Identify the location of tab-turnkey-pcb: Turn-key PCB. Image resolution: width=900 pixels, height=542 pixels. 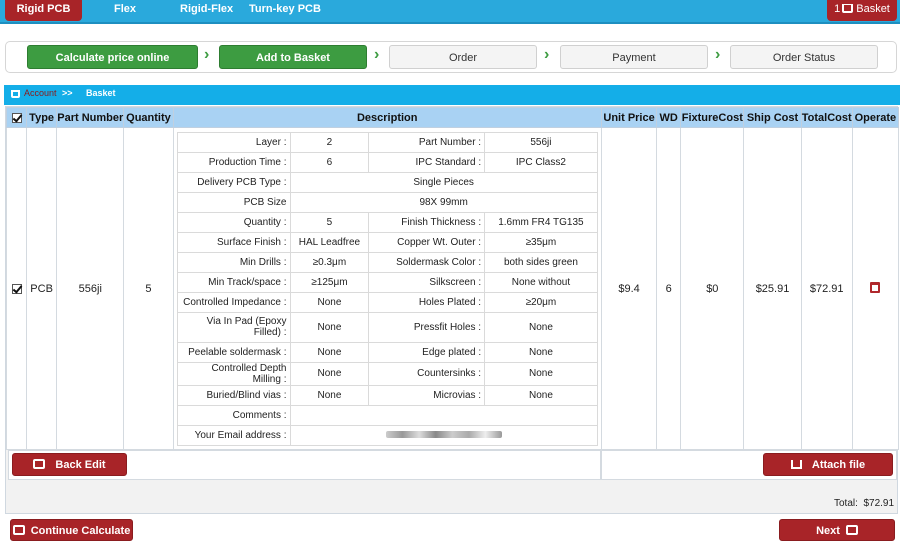
(285, 9).